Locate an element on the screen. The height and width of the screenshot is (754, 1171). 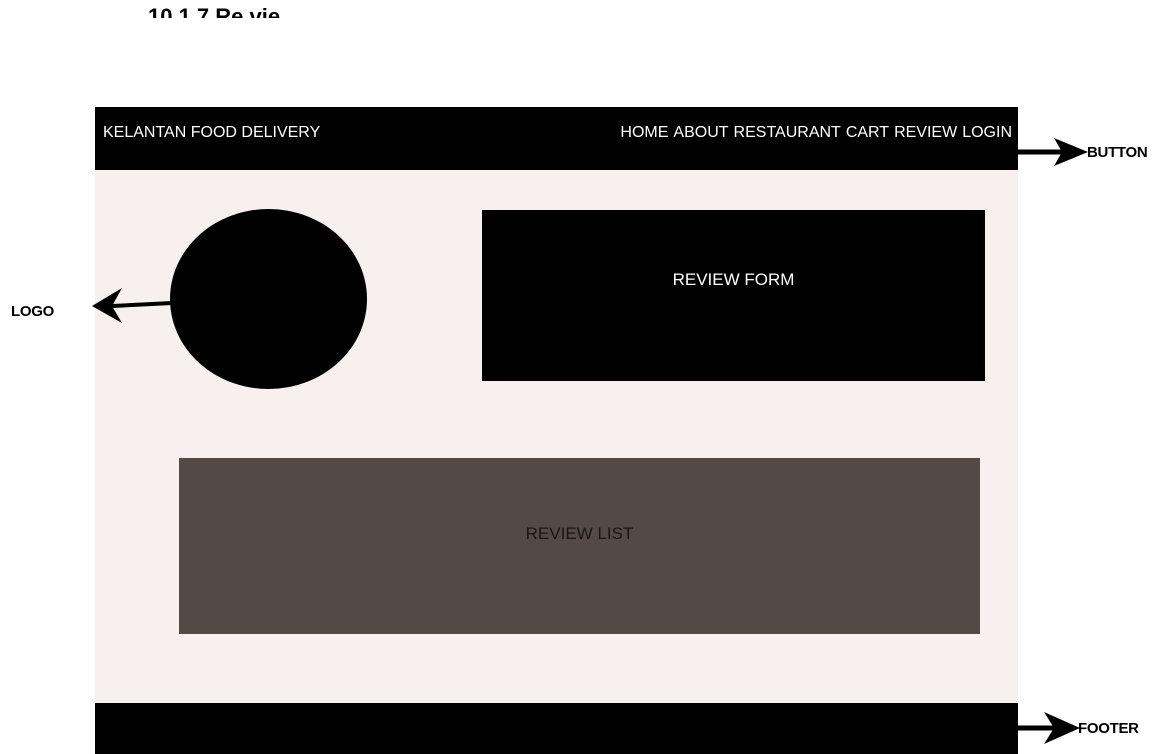
logo-annotation: LOGO is located at coordinates (32, 311).